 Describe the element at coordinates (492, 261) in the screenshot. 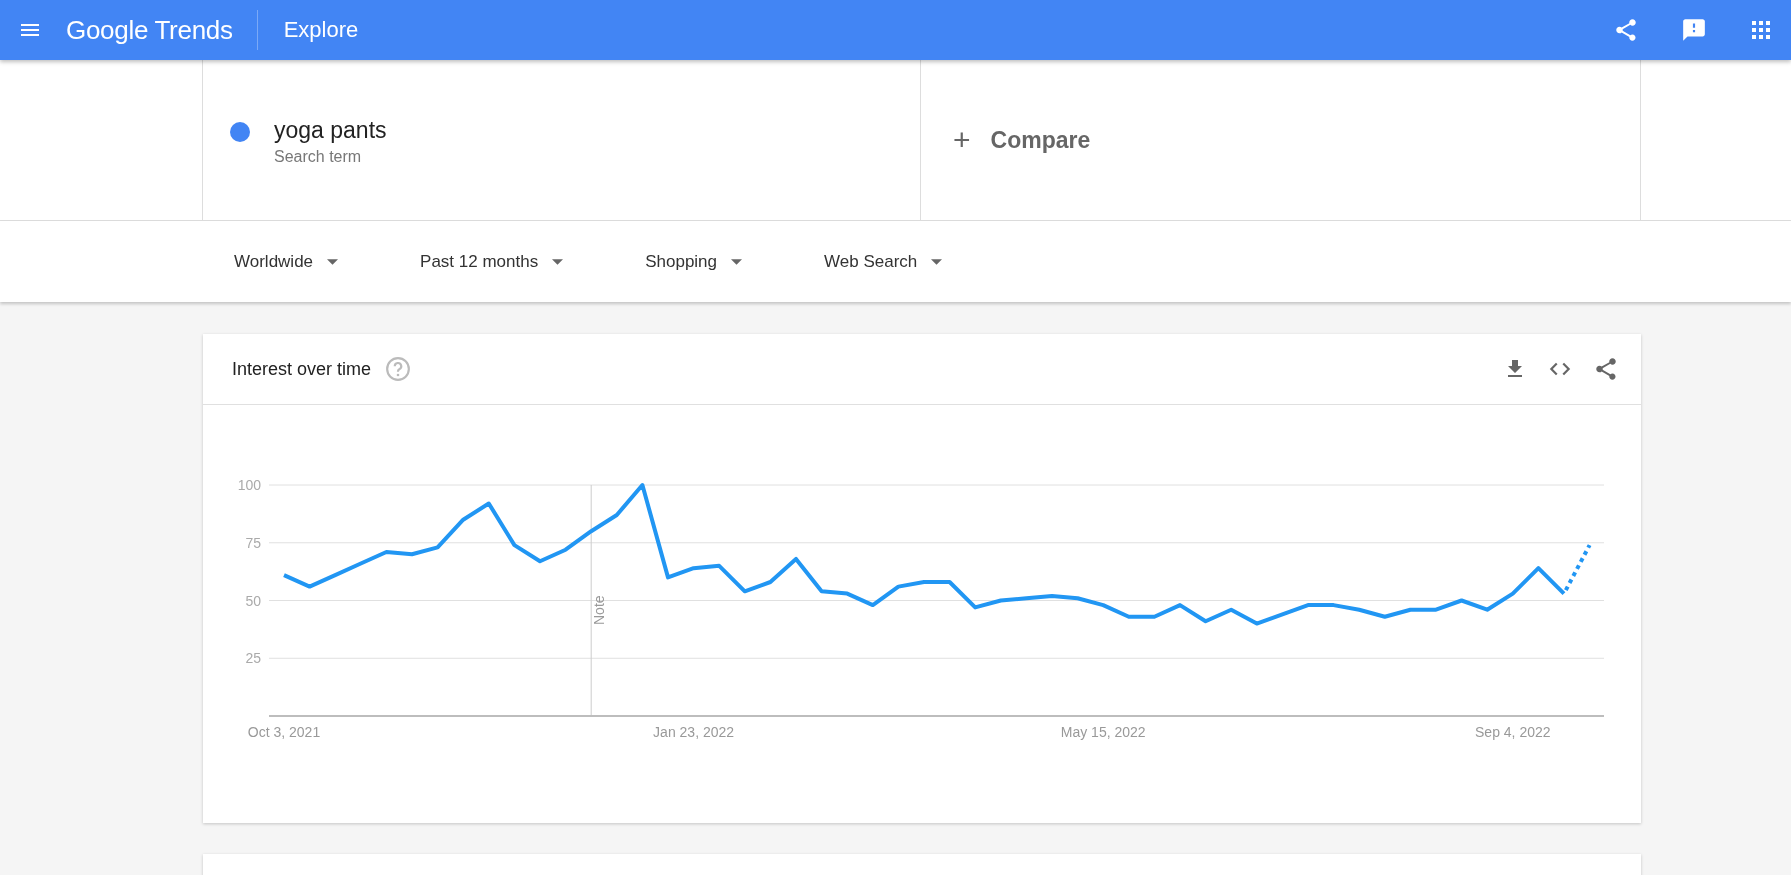

I see `filter-dropdown: Past 12 months` at that location.